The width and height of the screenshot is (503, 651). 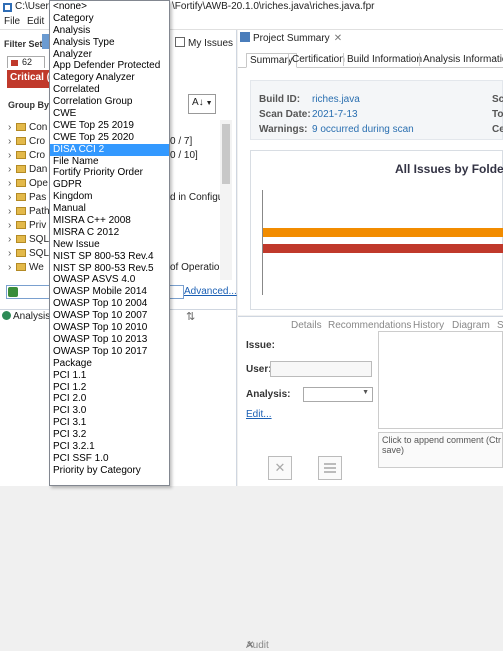 What do you see at coordinates (369, 325) in the screenshot?
I see `tab-recommendations: Recommendations` at bounding box center [369, 325].